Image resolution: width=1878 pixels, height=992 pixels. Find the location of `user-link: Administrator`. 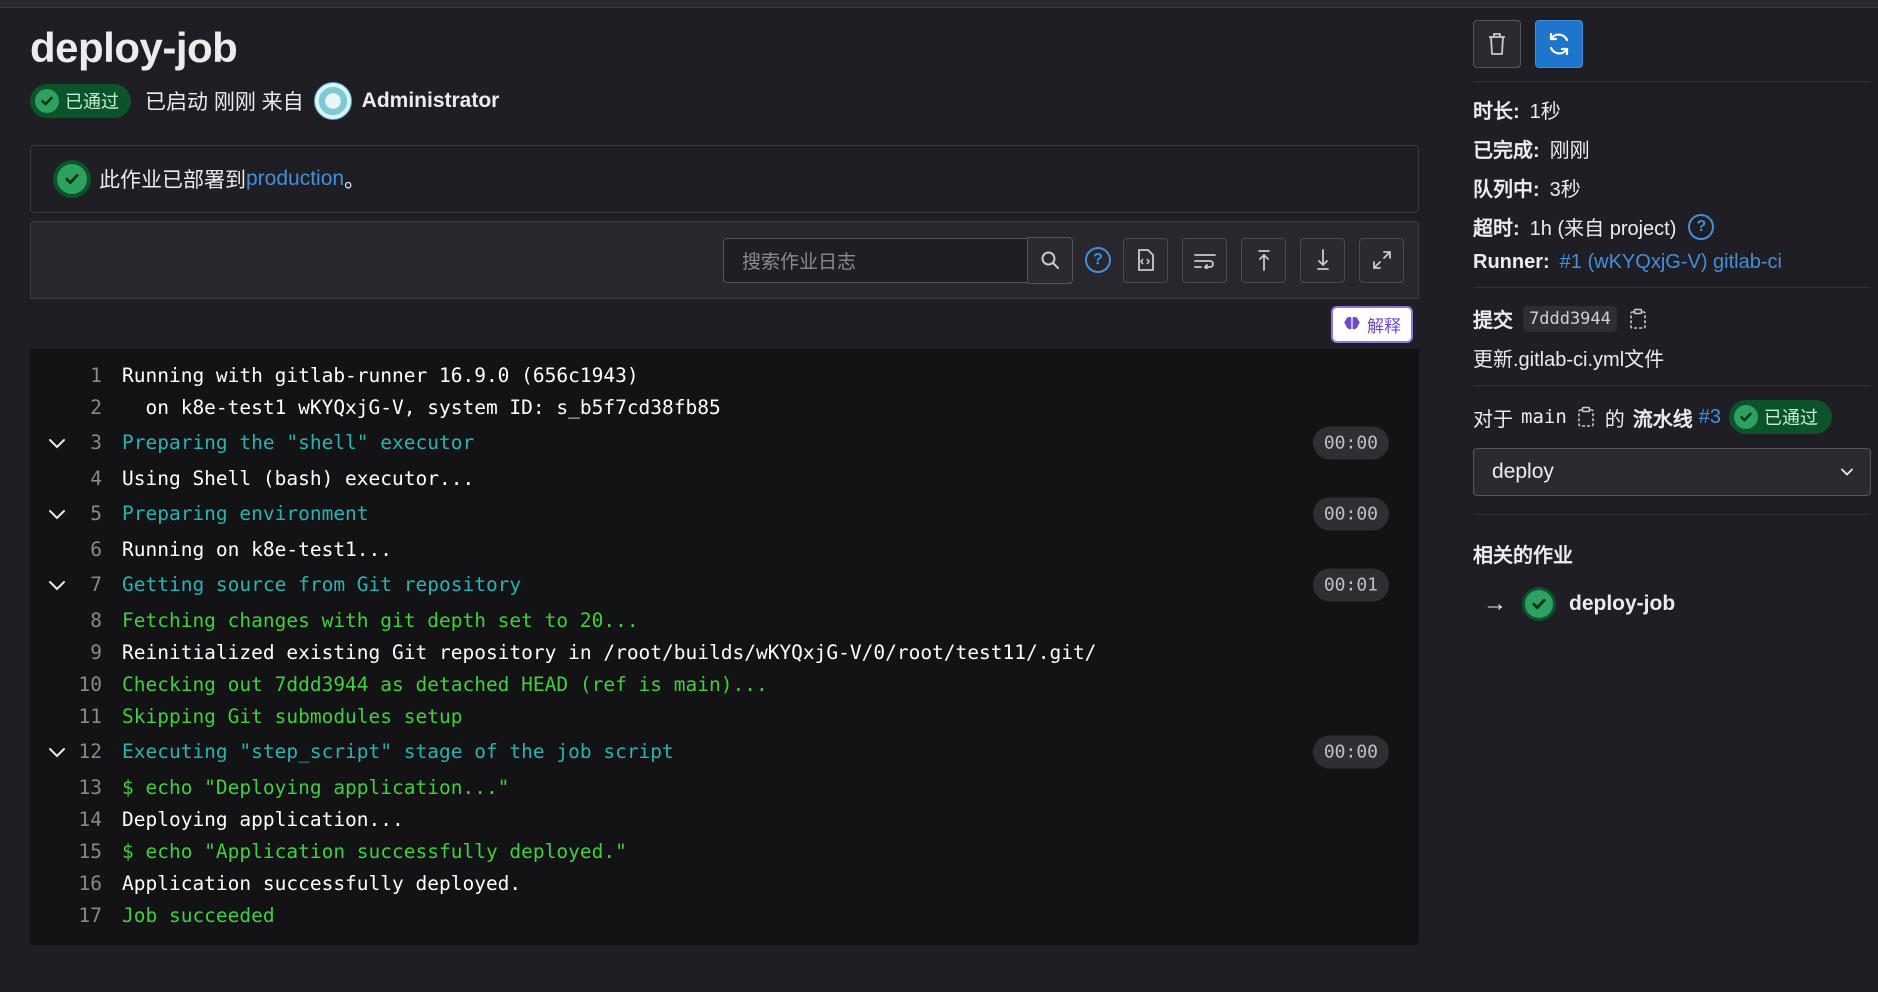

user-link: Administrator is located at coordinates (431, 101).